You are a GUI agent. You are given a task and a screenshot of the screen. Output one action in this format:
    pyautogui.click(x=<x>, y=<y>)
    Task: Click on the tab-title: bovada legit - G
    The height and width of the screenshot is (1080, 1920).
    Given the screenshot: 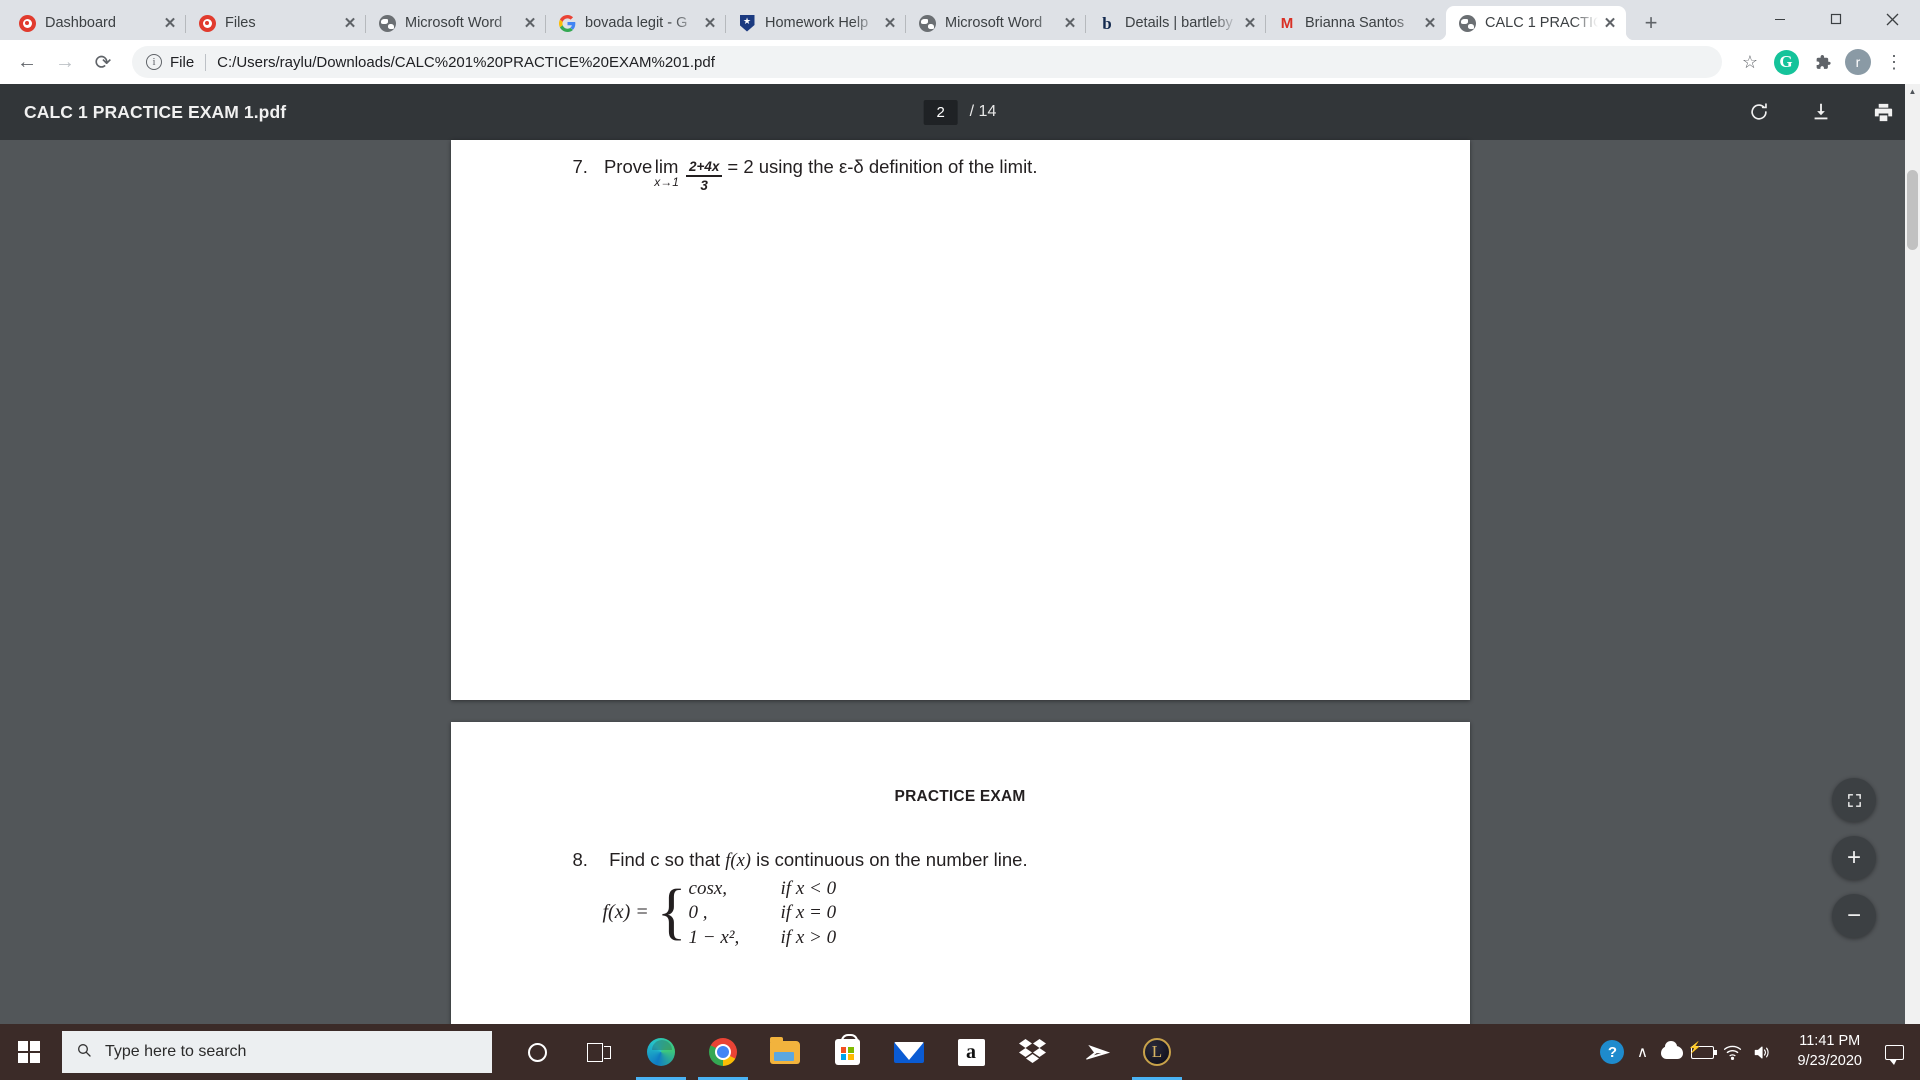 What is the action you would take?
    pyautogui.click(x=636, y=23)
    